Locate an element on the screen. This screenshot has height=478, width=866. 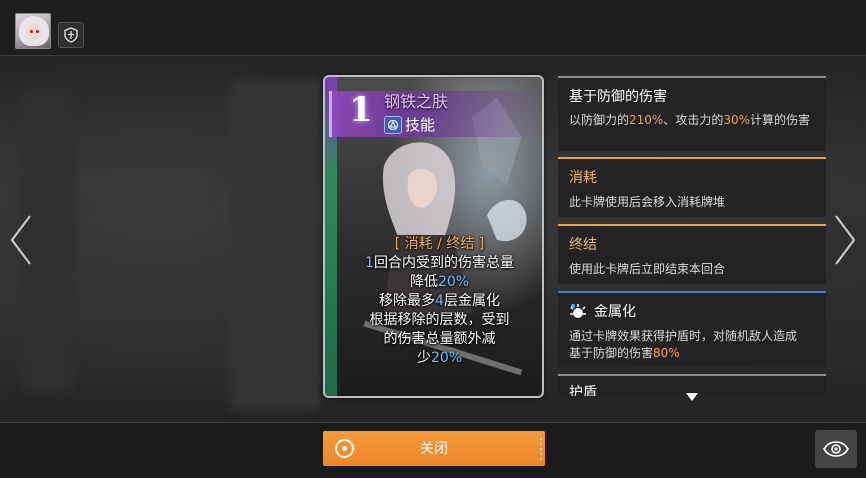
keyword-desc: 通过卡牌效果获得护盾时，对随机敌人造成 基于防御的伤害80% is located at coordinates (683, 344).